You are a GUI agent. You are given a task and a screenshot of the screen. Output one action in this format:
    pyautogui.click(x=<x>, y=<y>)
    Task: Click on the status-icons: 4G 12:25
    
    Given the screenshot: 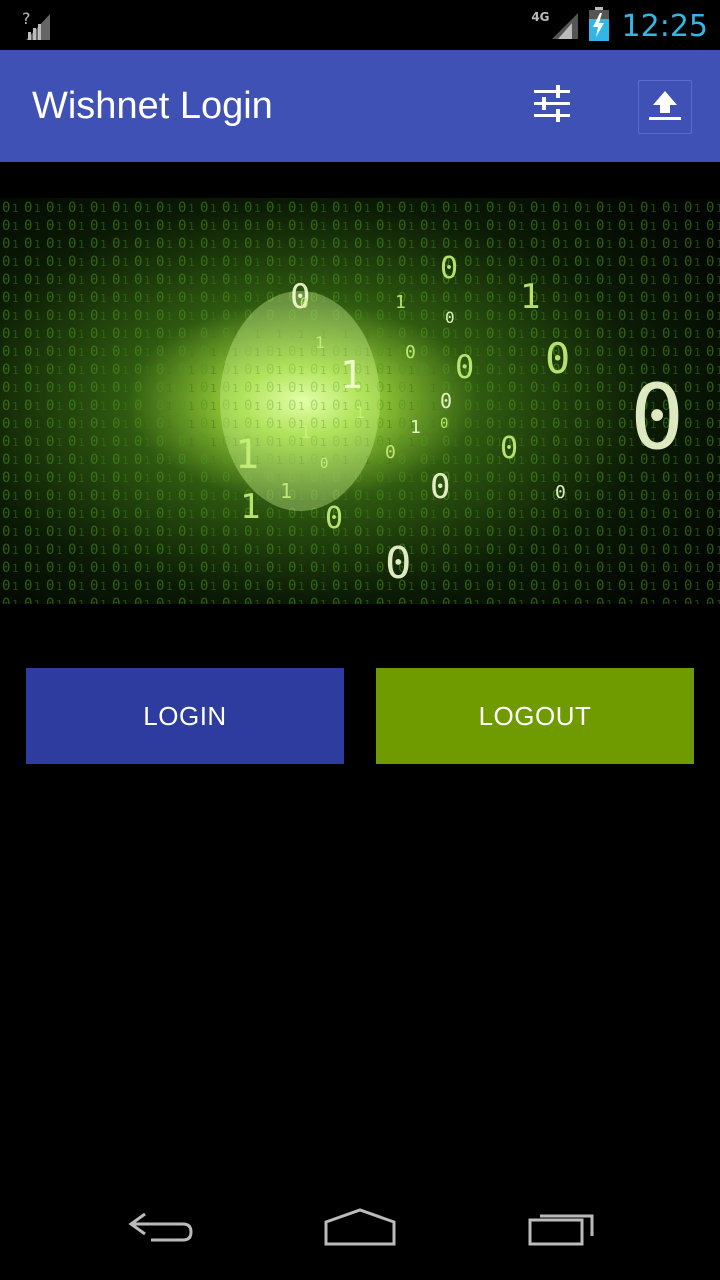 What is the action you would take?
    pyautogui.click(x=619, y=26)
    